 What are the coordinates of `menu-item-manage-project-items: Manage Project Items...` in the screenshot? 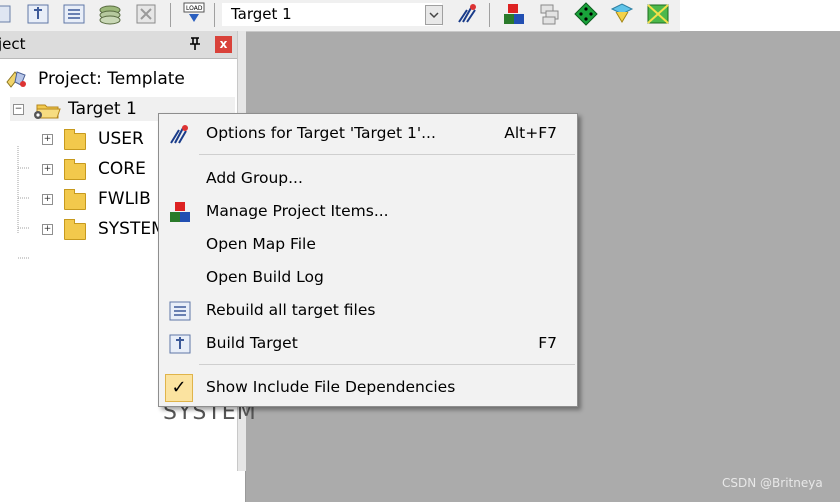 It's located at (368, 211).